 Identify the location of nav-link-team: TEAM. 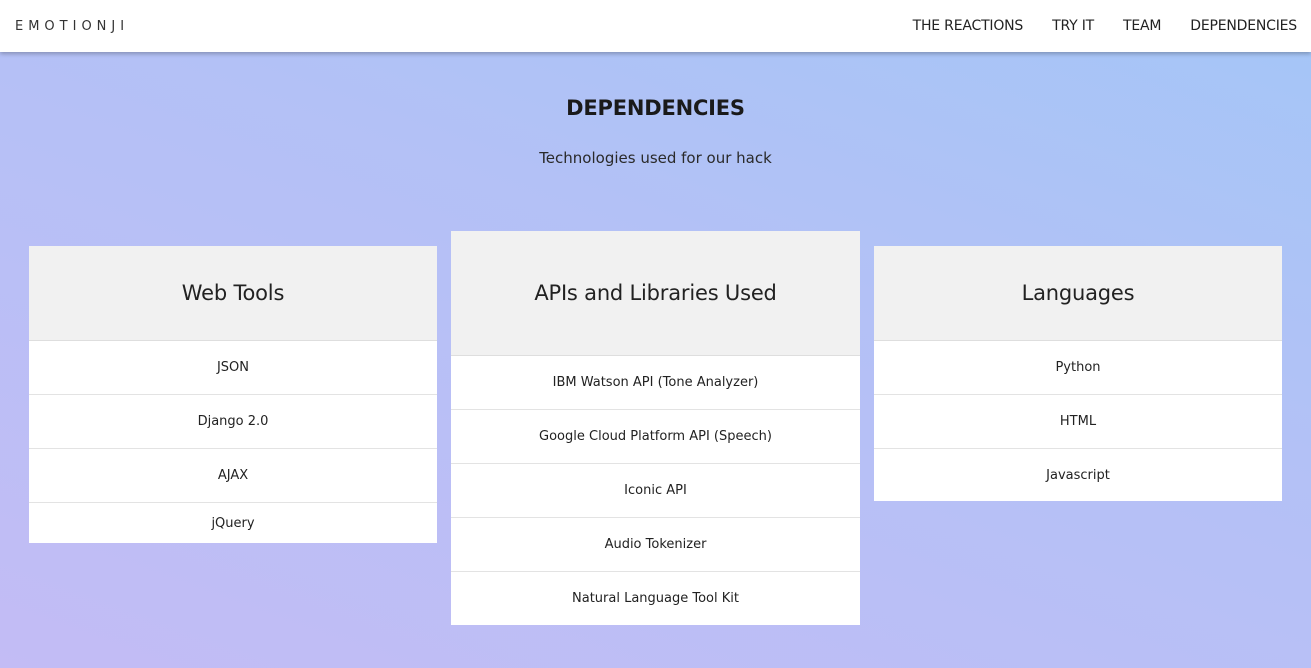
(1142, 26).